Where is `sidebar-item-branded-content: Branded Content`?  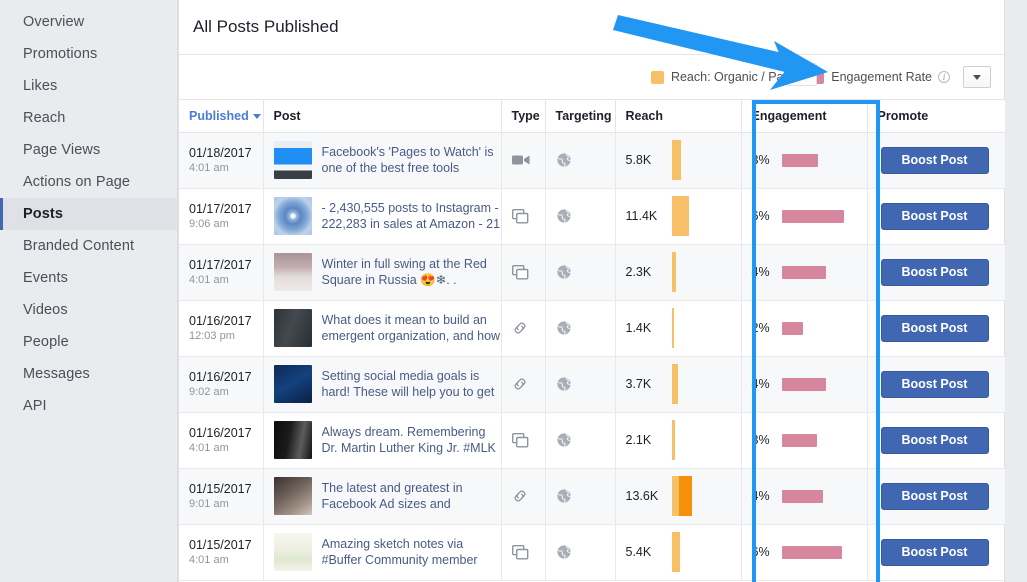
sidebar-item-branded-content: Branded Content is located at coordinates (88, 246).